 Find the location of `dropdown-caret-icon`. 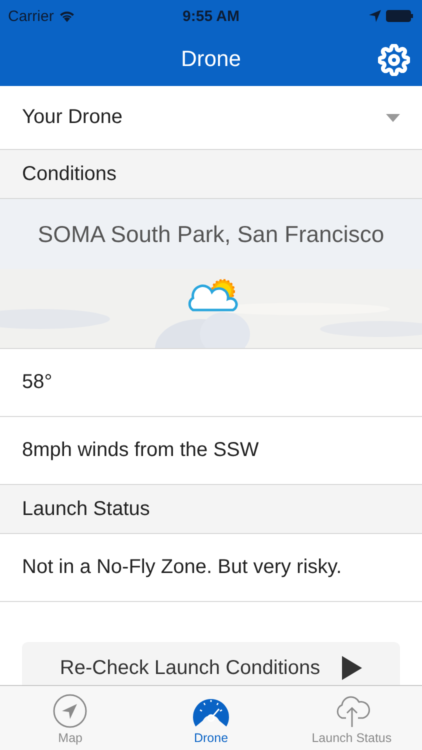

dropdown-caret-icon is located at coordinates (393, 118).